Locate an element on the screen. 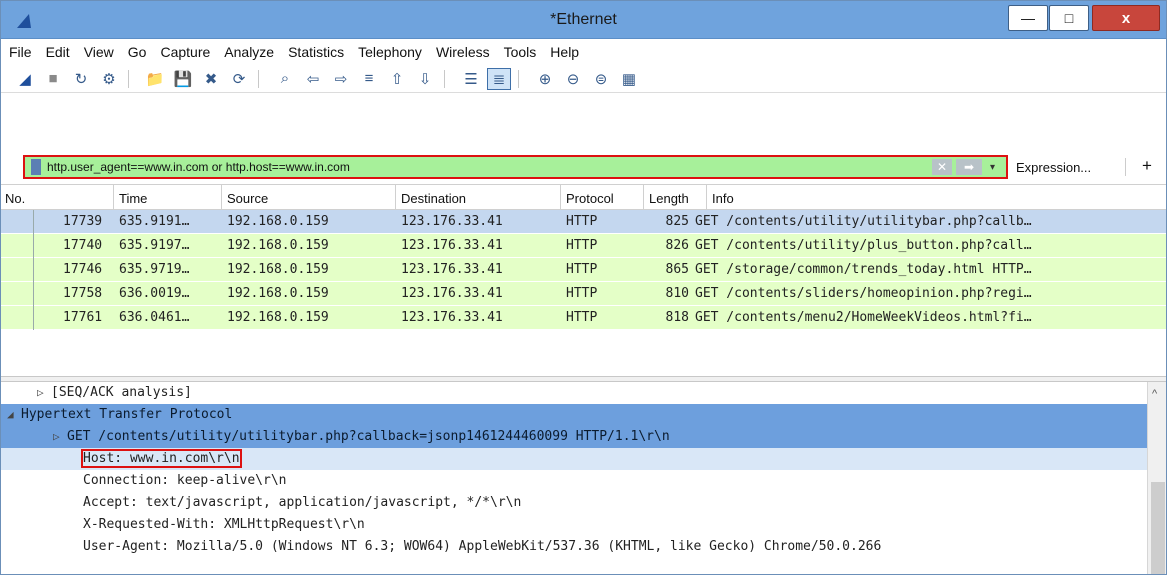 Image resolution: width=1167 pixels, height=575 pixels. resize-columns-icon: ▦ is located at coordinates (629, 79).